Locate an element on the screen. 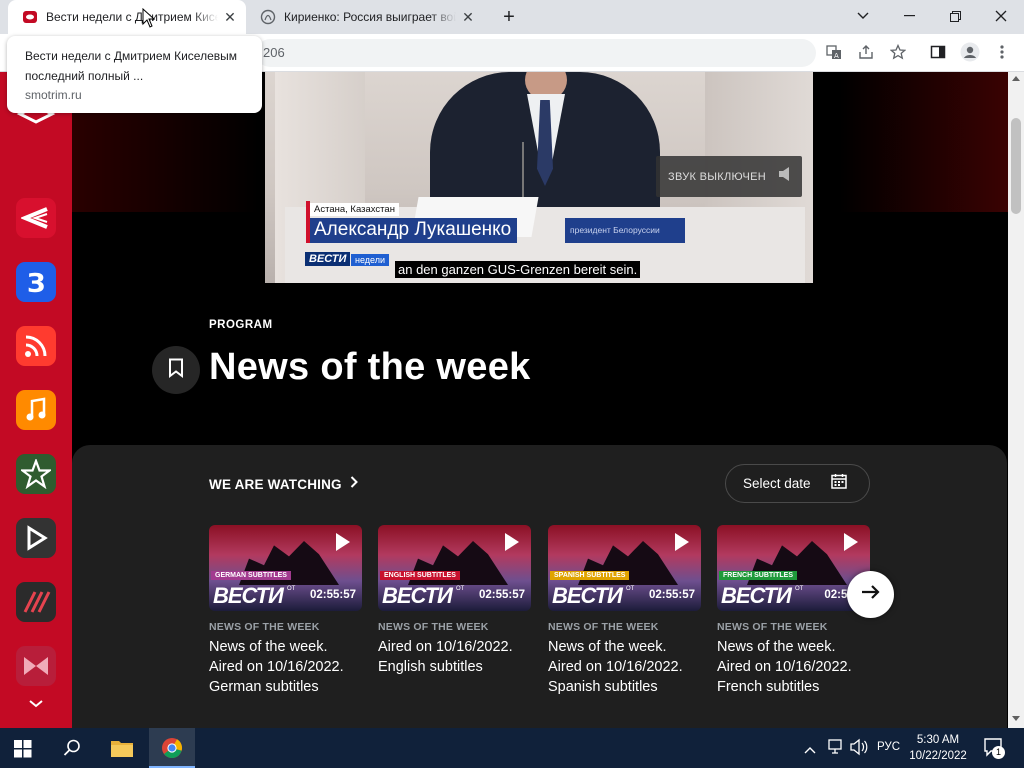 The width and height of the screenshot is (1024, 768). address-bar is located at coordinates (536, 53).